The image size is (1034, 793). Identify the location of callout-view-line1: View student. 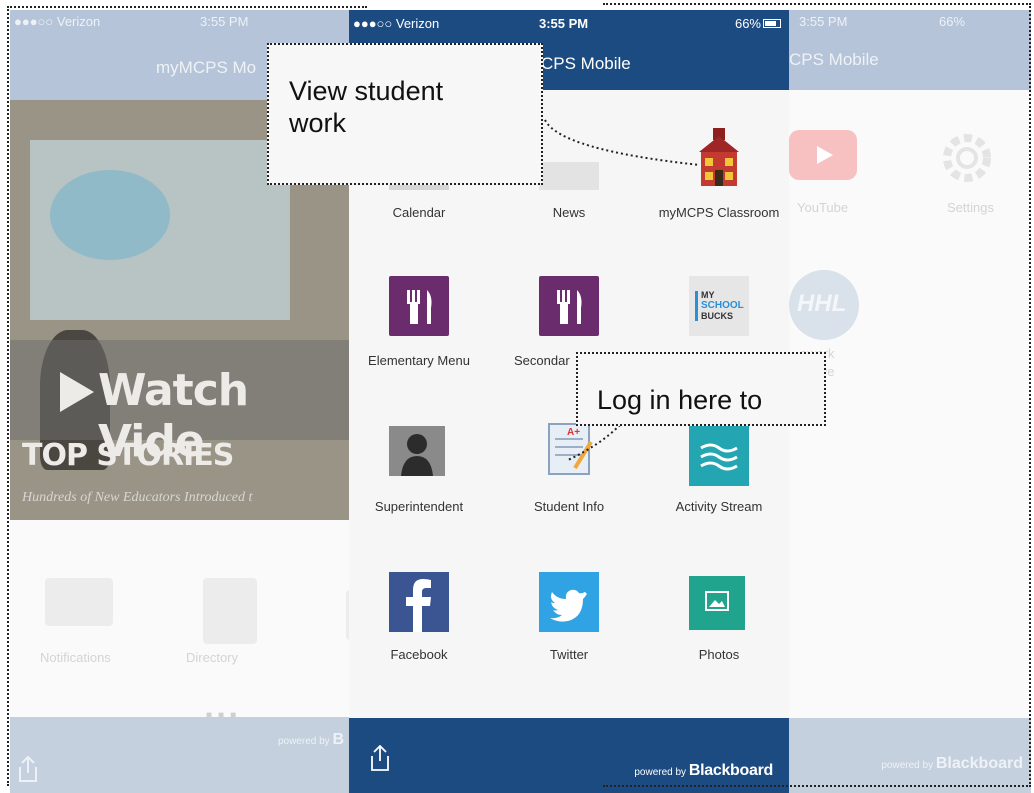
(366, 91).